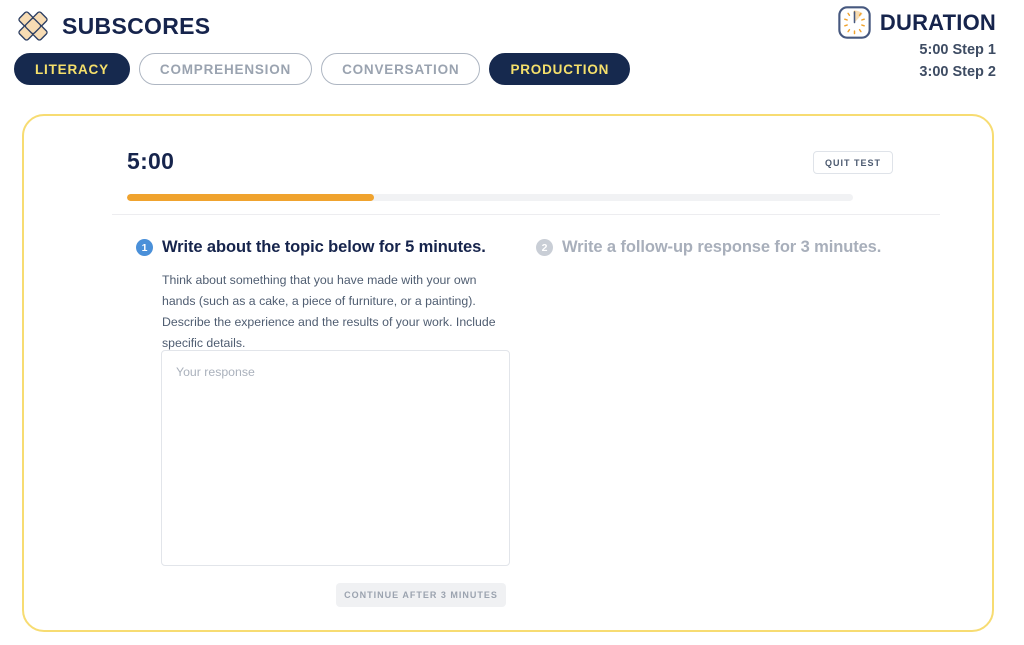  Describe the element at coordinates (510, 168) in the screenshot. I see `timer-row: 5:00 QUIT TEST` at that location.